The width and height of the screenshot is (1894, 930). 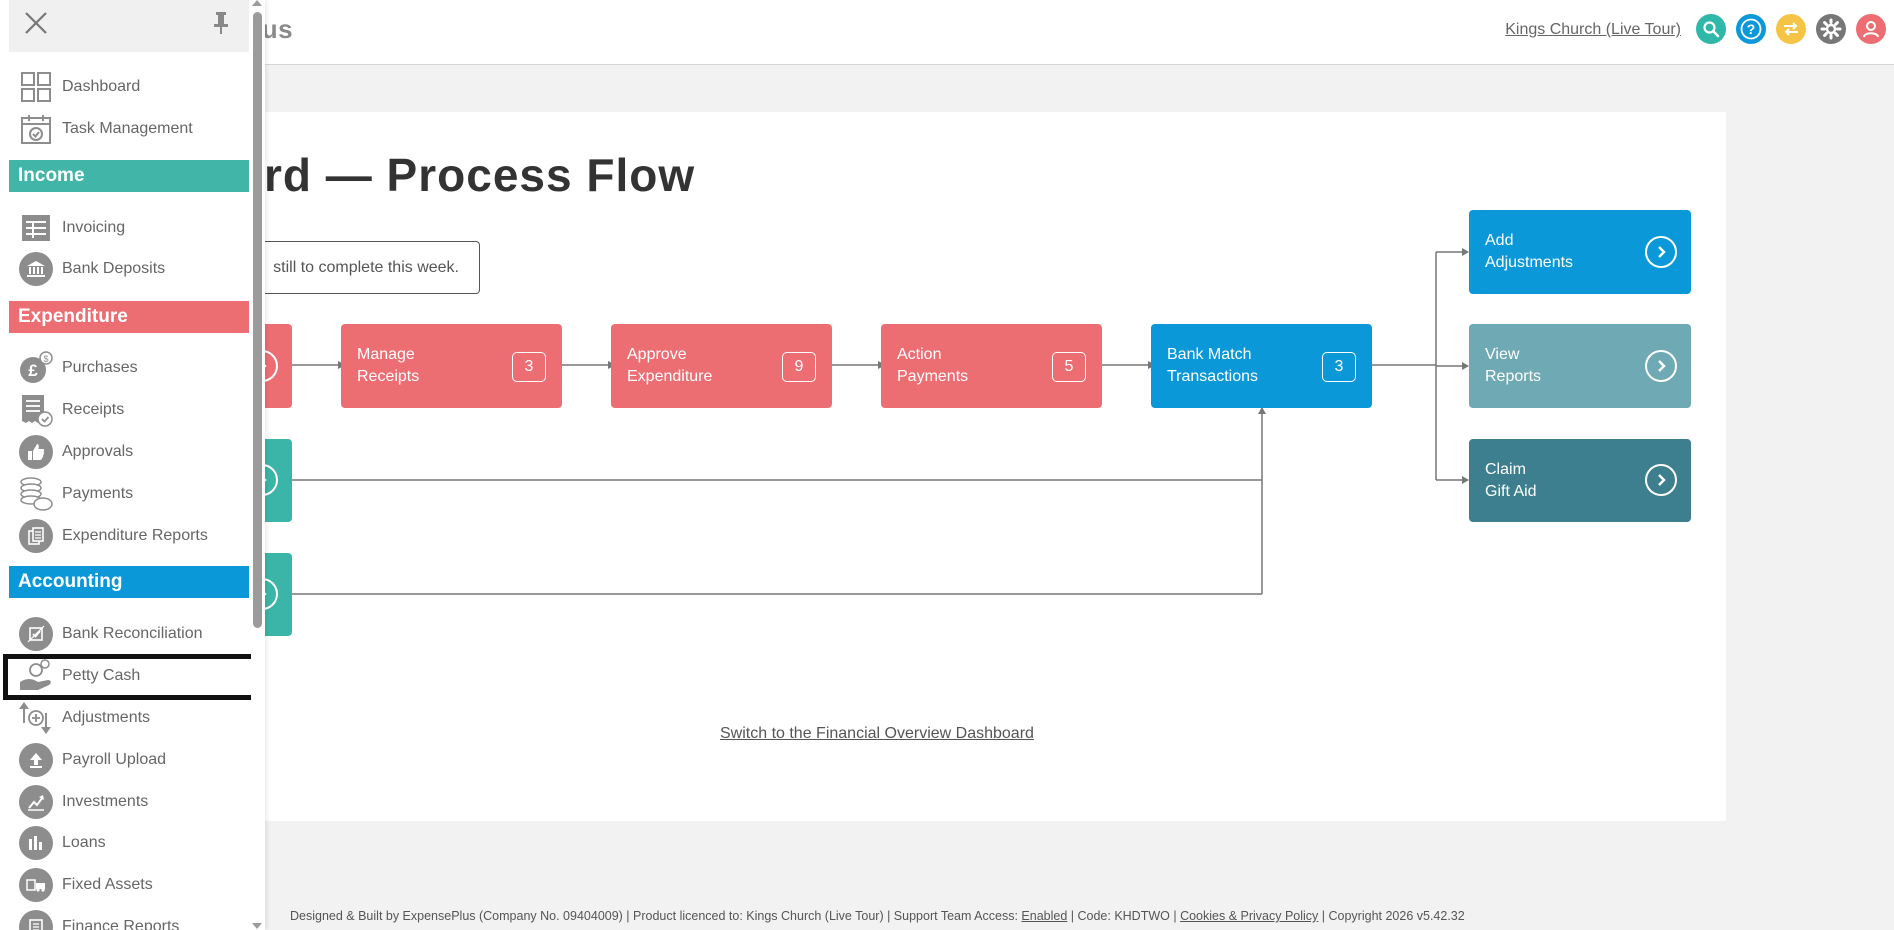 What do you see at coordinates (257, 3) in the screenshot?
I see `scroll-up-arrow` at bounding box center [257, 3].